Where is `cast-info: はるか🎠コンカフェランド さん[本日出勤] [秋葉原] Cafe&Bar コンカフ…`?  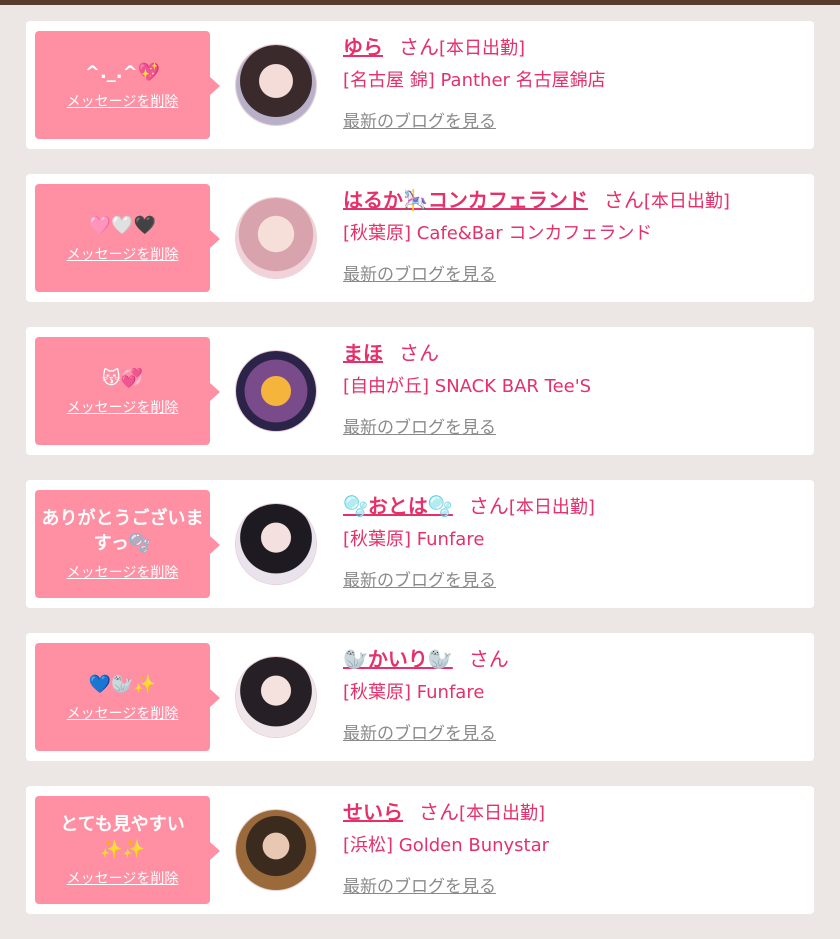 cast-info: はるか🎠コンカフェランド さん[本日出勤] [秋葉原] Cafe&Bar コンカフ… is located at coordinates (573, 234).